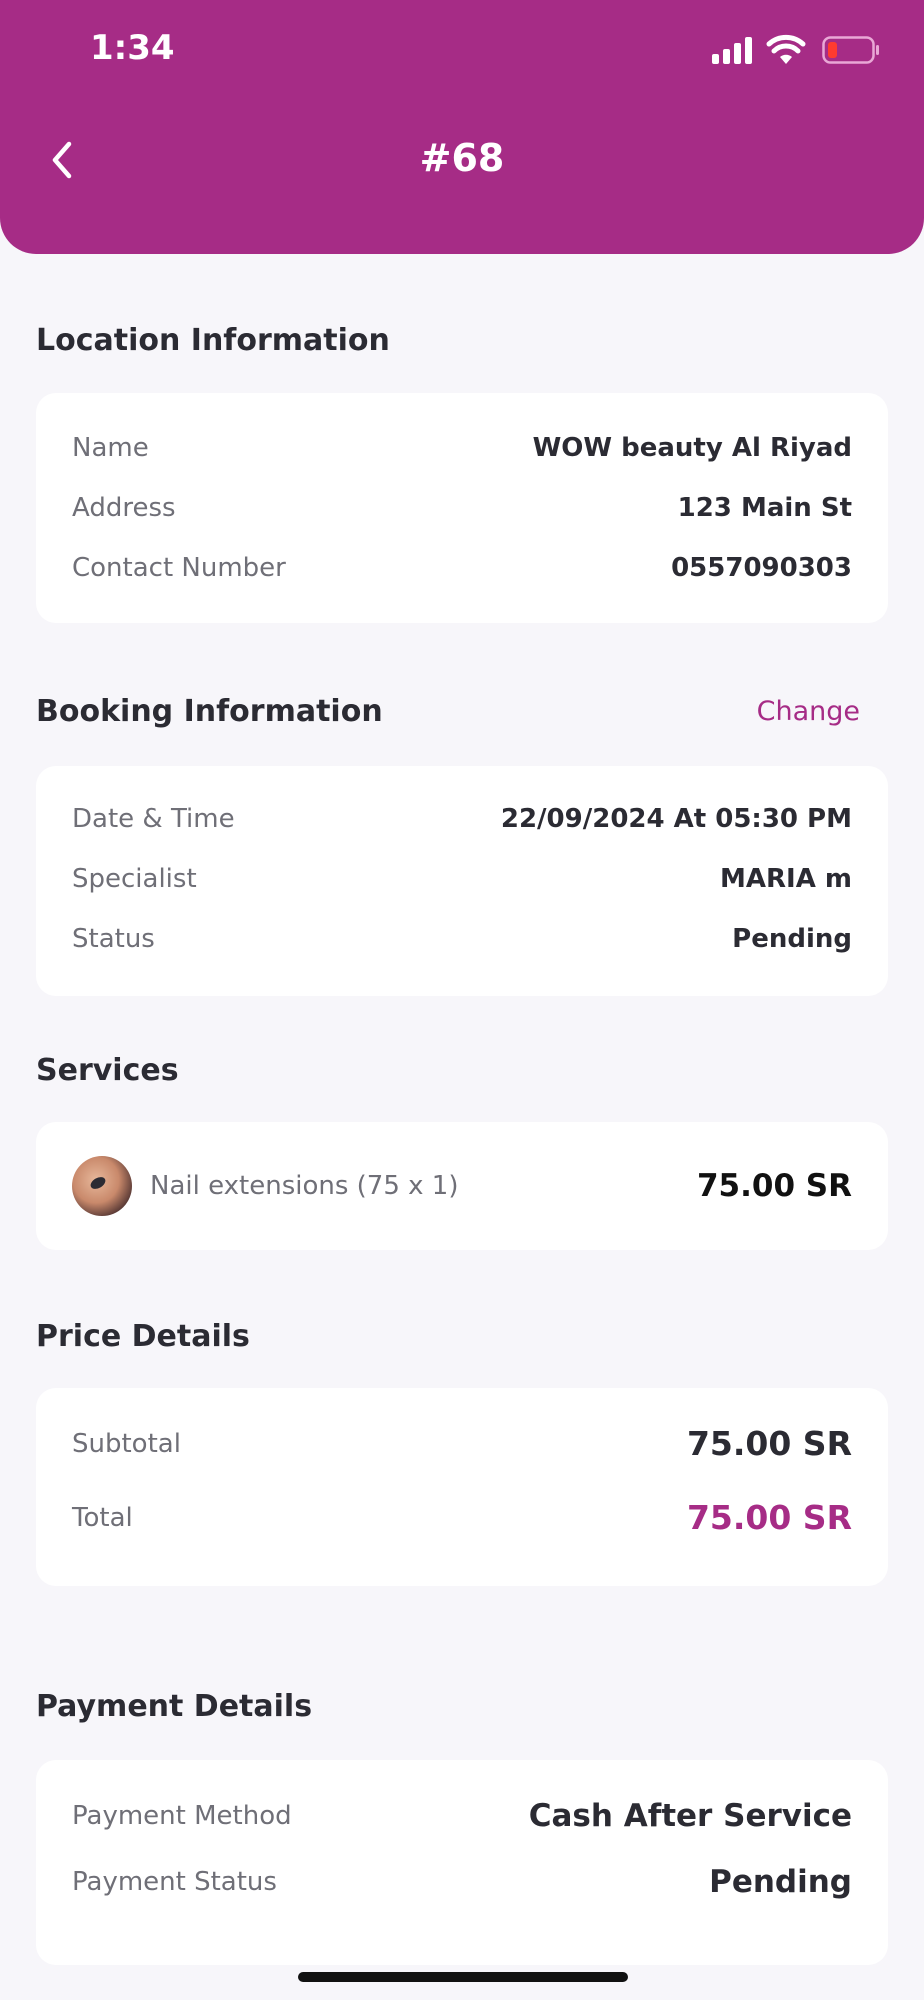  What do you see at coordinates (850, 50) in the screenshot?
I see `battery-low-icon` at bounding box center [850, 50].